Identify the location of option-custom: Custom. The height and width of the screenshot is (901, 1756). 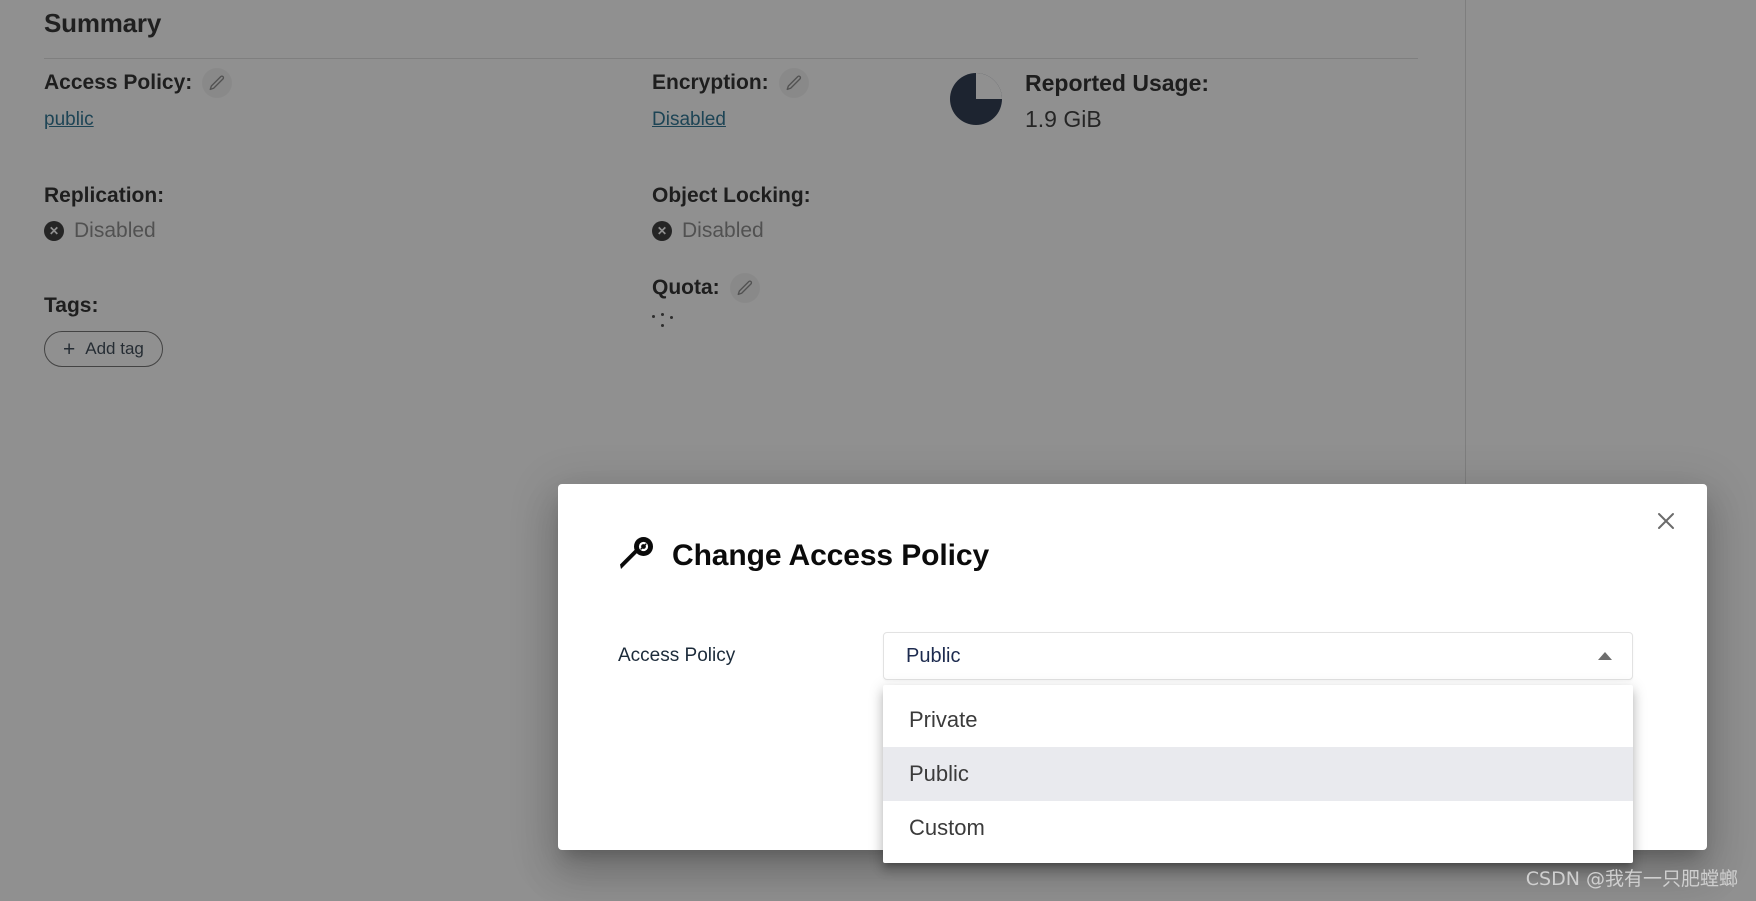
(1258, 828).